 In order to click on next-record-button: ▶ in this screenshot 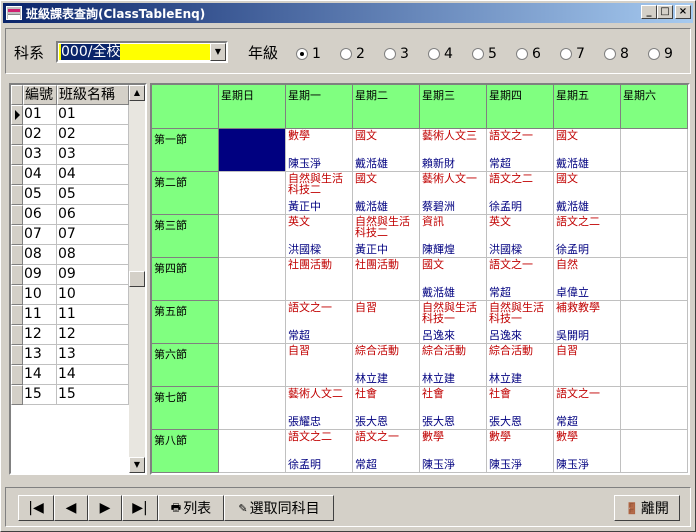, I will do `click(105, 508)`.